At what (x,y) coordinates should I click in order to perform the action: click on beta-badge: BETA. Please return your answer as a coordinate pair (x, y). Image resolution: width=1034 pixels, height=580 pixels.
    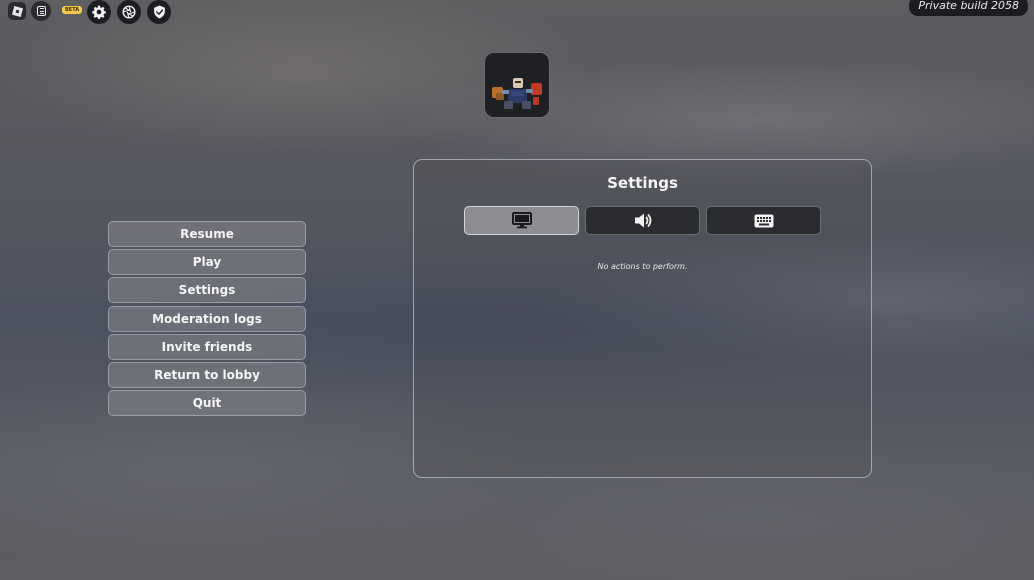
    Looking at the image, I should click on (72, 10).